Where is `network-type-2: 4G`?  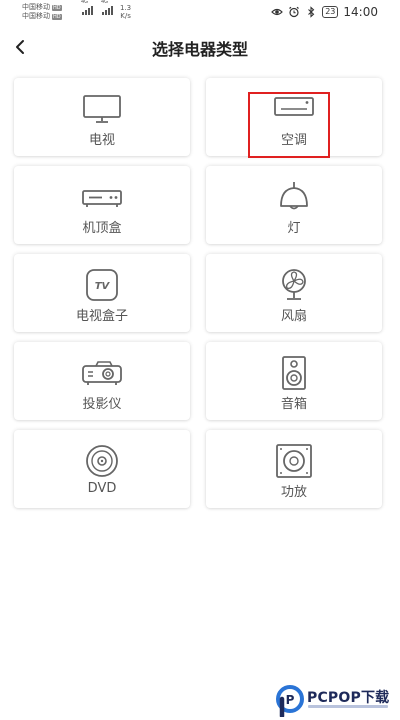
network-type-2: 4G is located at coordinates (105, 2).